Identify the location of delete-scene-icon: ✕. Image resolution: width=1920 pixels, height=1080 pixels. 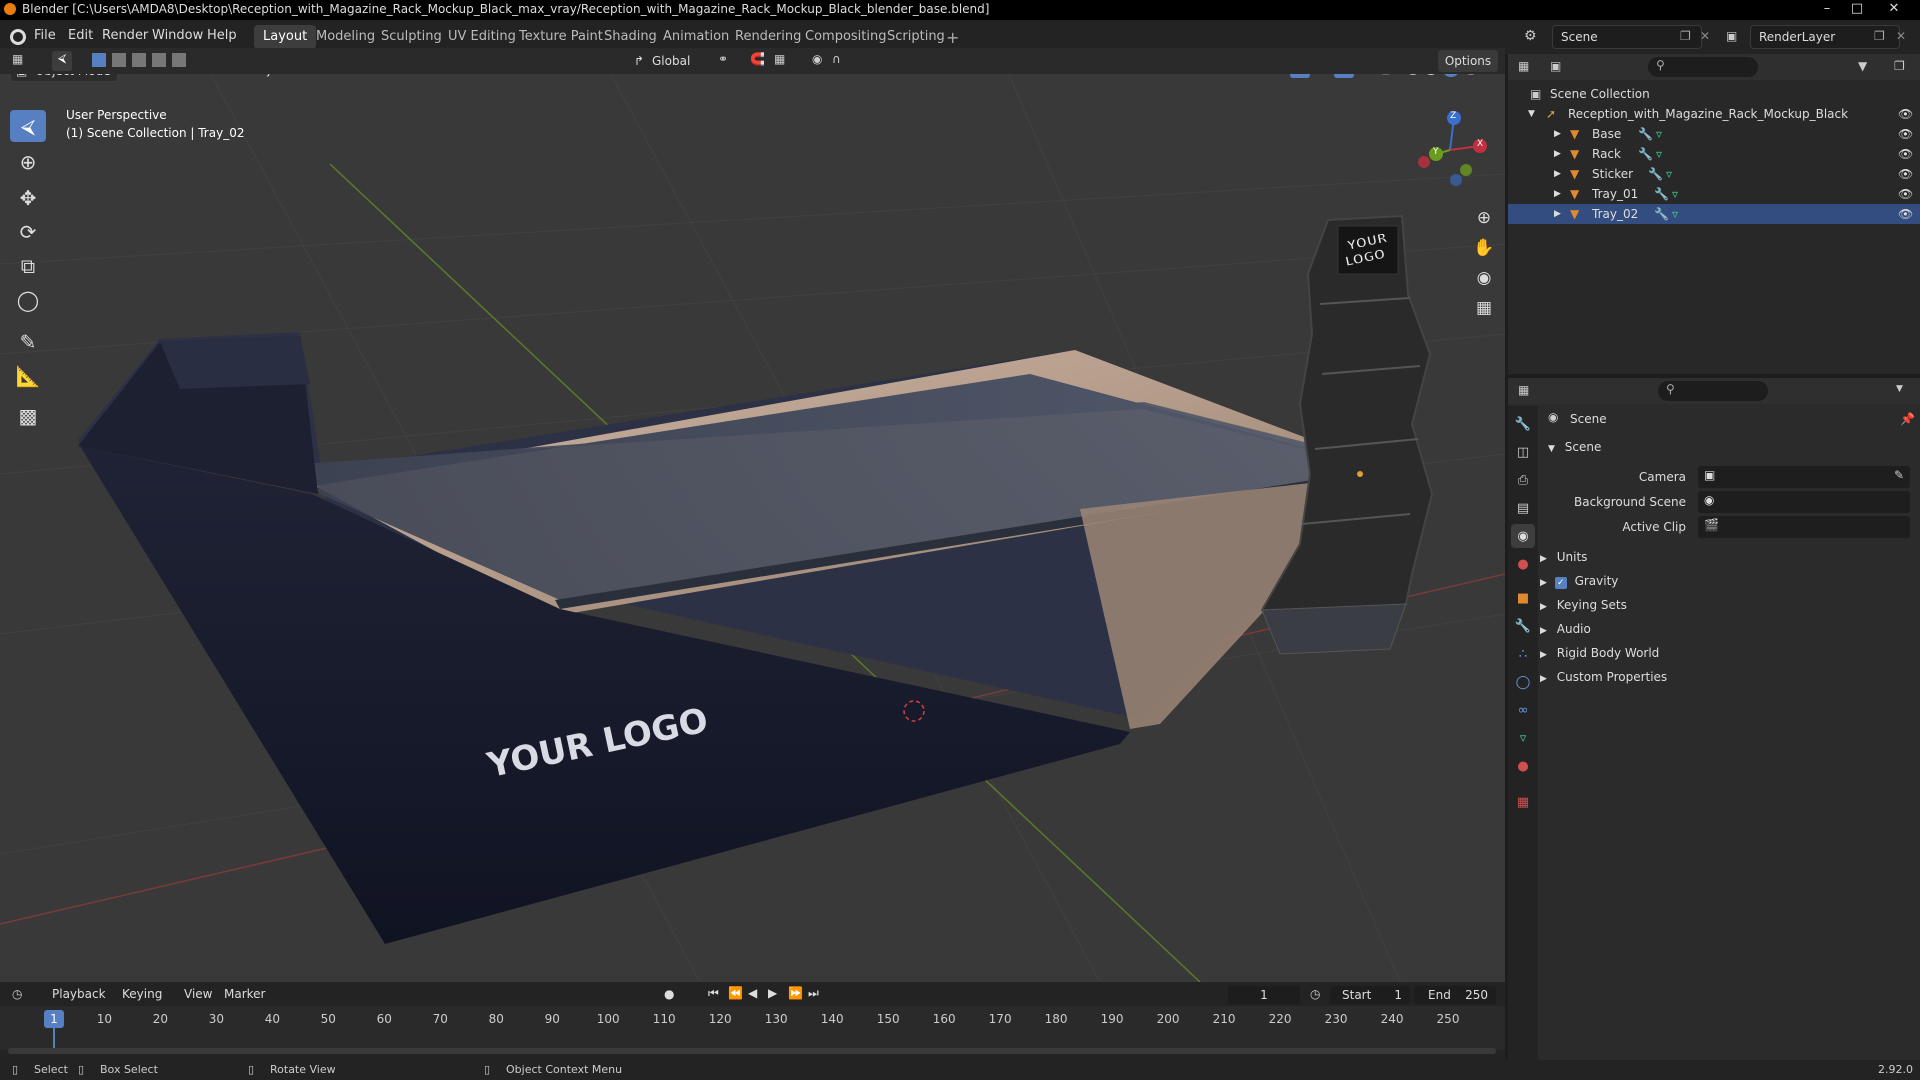
(1705, 36).